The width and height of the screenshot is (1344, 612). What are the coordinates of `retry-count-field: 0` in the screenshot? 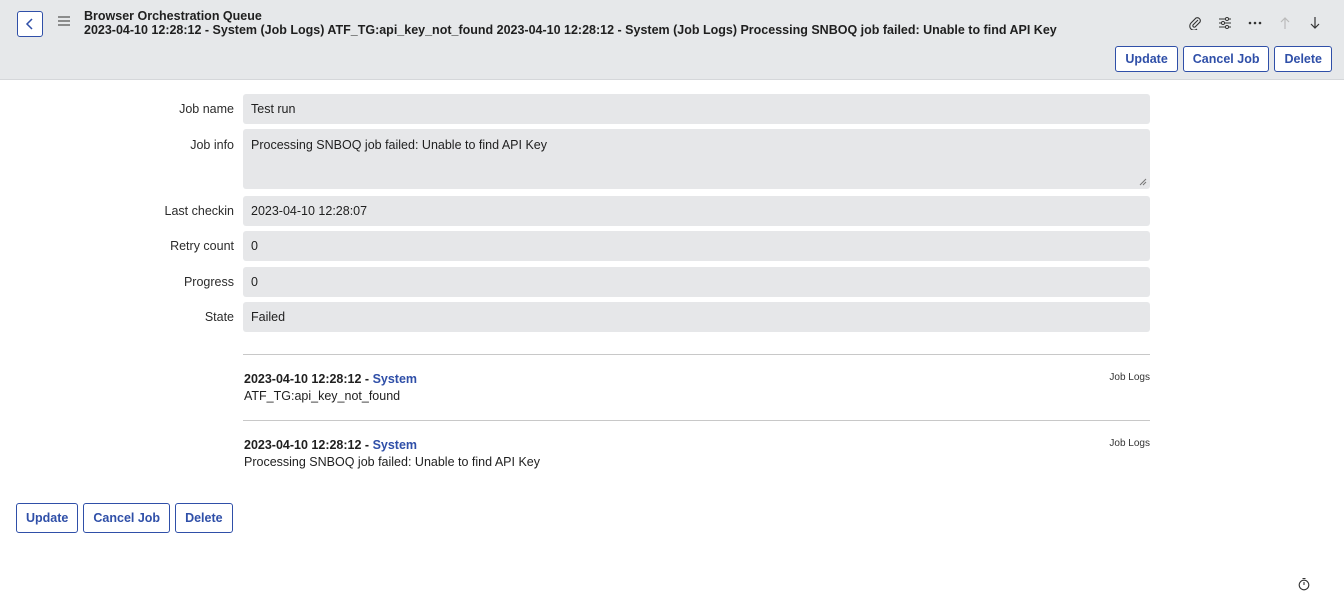 It's located at (696, 246).